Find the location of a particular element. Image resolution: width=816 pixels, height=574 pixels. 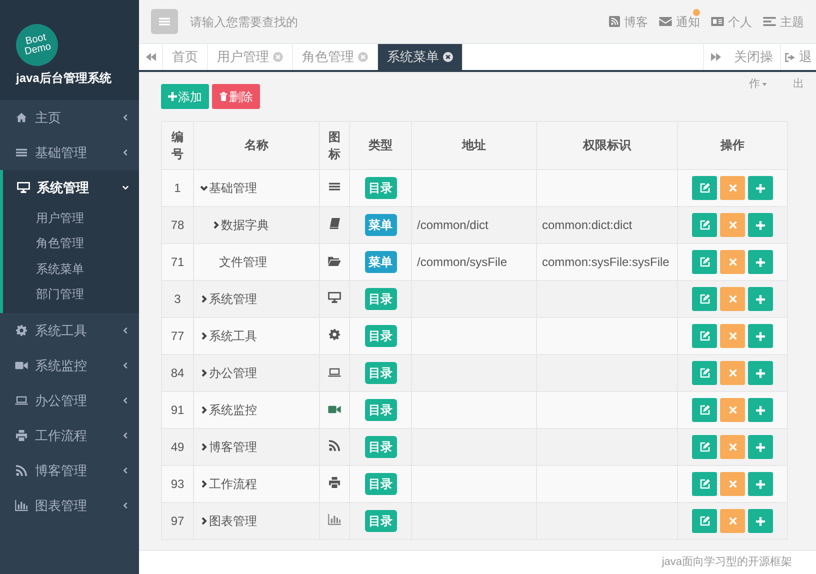

submenu-item: 系统菜单 is located at coordinates (60, 269).